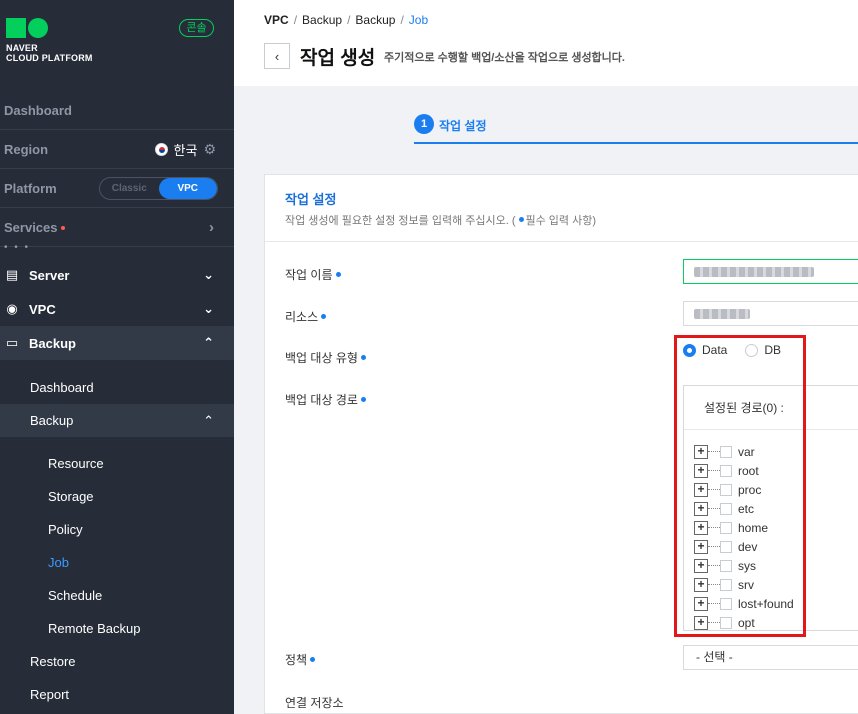 Image resolution: width=858 pixels, height=714 pixels. I want to click on tree-node: + opt, so click(744, 621).